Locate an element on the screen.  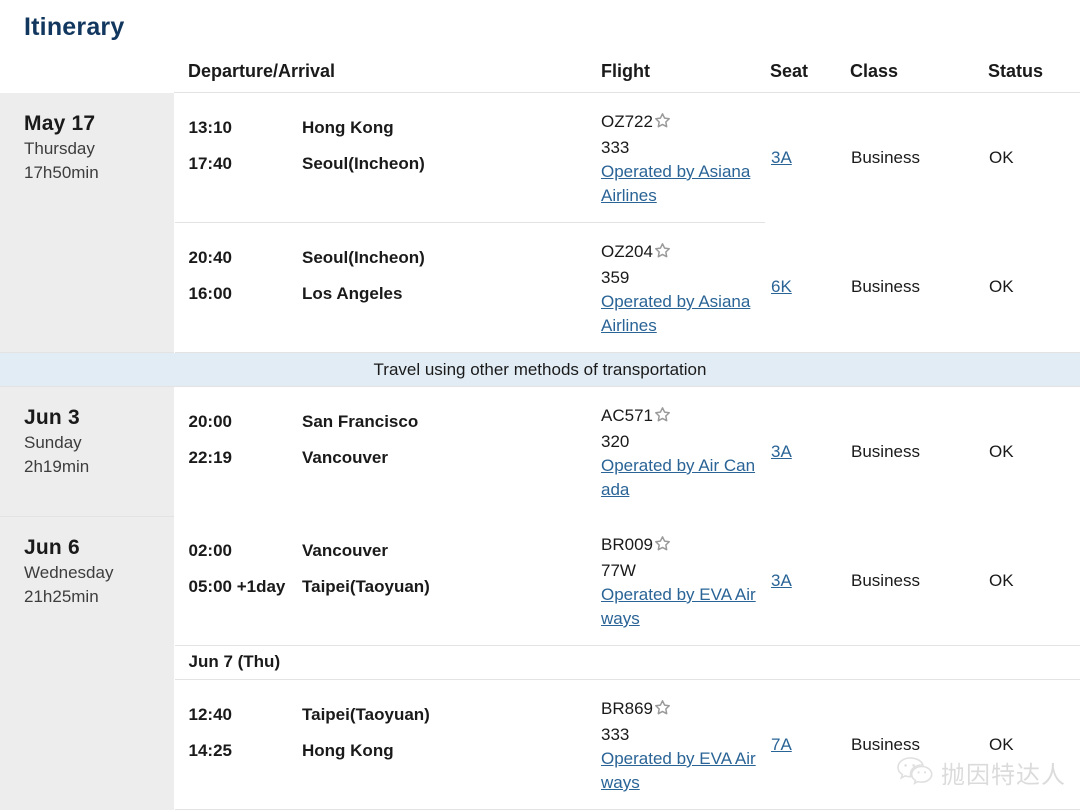
seat-cell: 6K is located at coordinates (805, 288).